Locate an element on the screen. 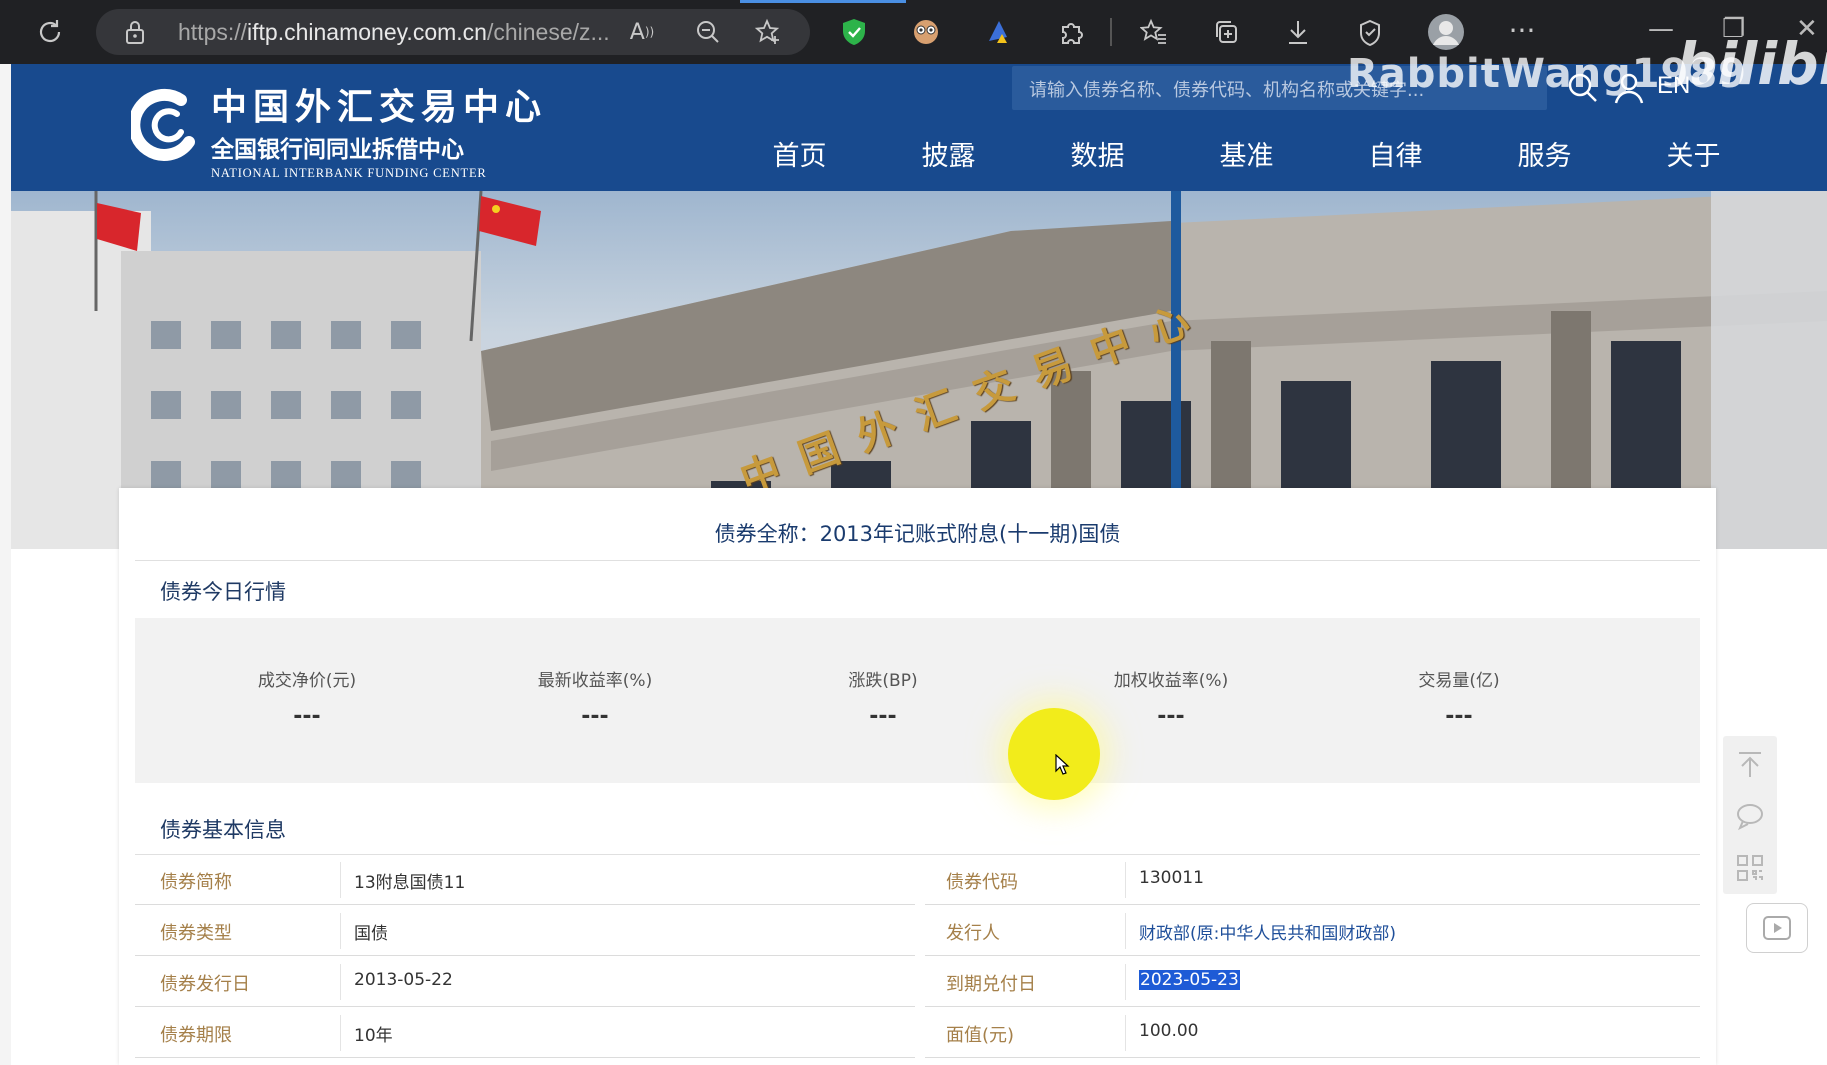  quote-section-title: 债券今日行情 is located at coordinates (223, 592).